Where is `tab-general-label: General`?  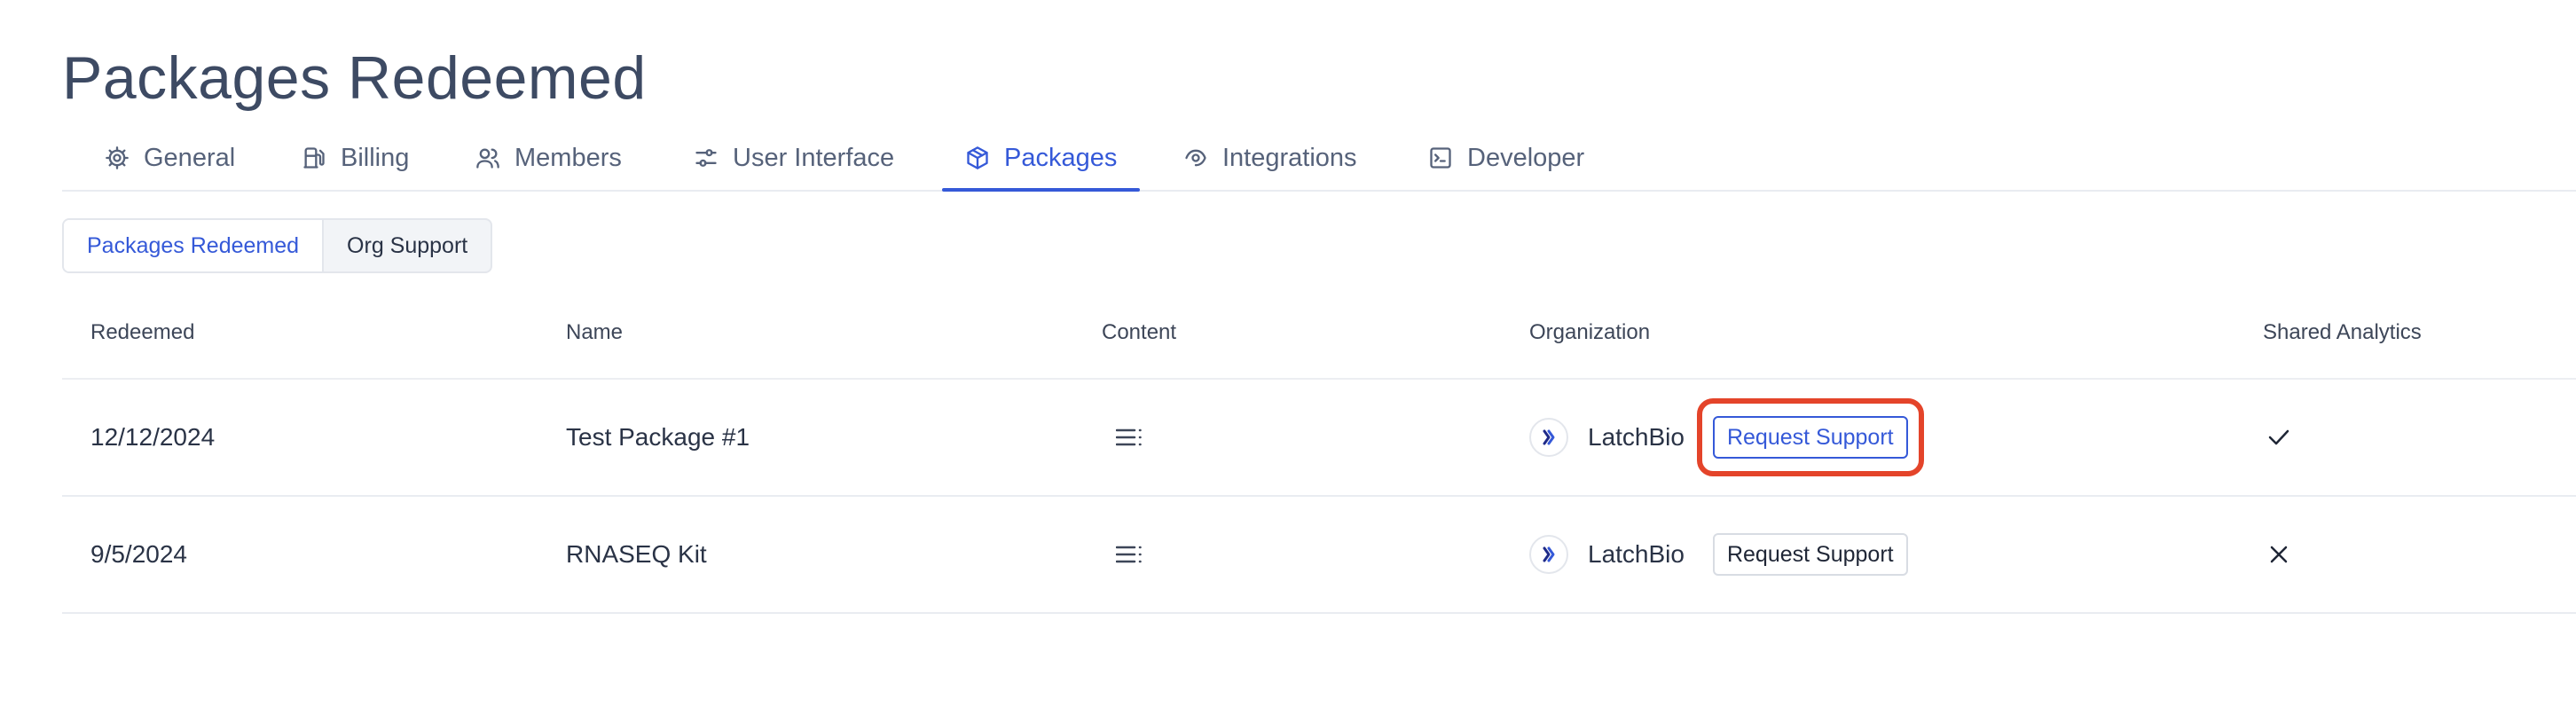 tab-general-label: General is located at coordinates (190, 157).